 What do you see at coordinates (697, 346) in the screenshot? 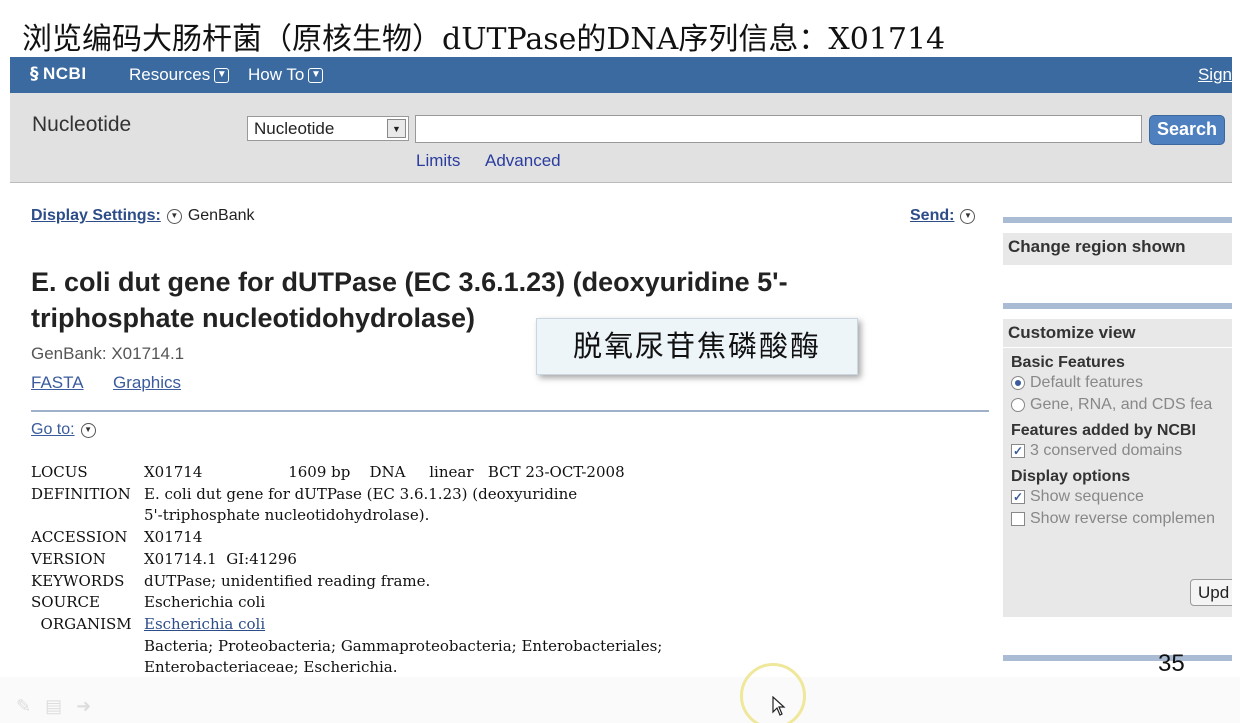
I see `enzyme-name-callout: 脱氧尿苷焦磷酸酶` at bounding box center [697, 346].